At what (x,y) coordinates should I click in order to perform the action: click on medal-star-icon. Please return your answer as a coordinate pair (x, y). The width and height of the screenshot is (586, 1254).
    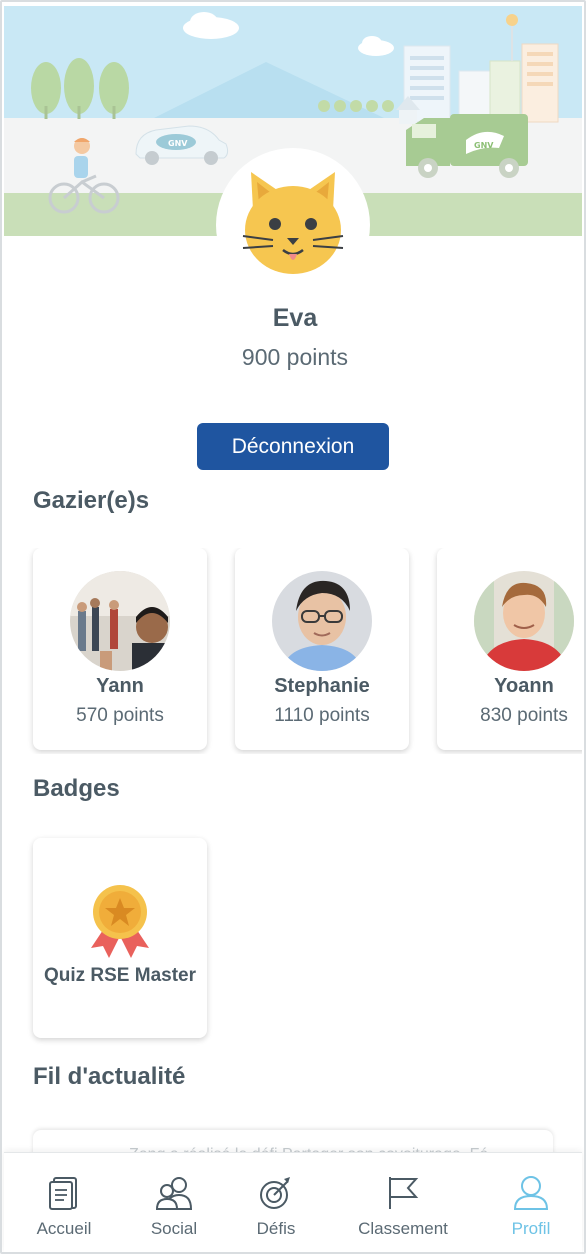
    Looking at the image, I should click on (120, 925).